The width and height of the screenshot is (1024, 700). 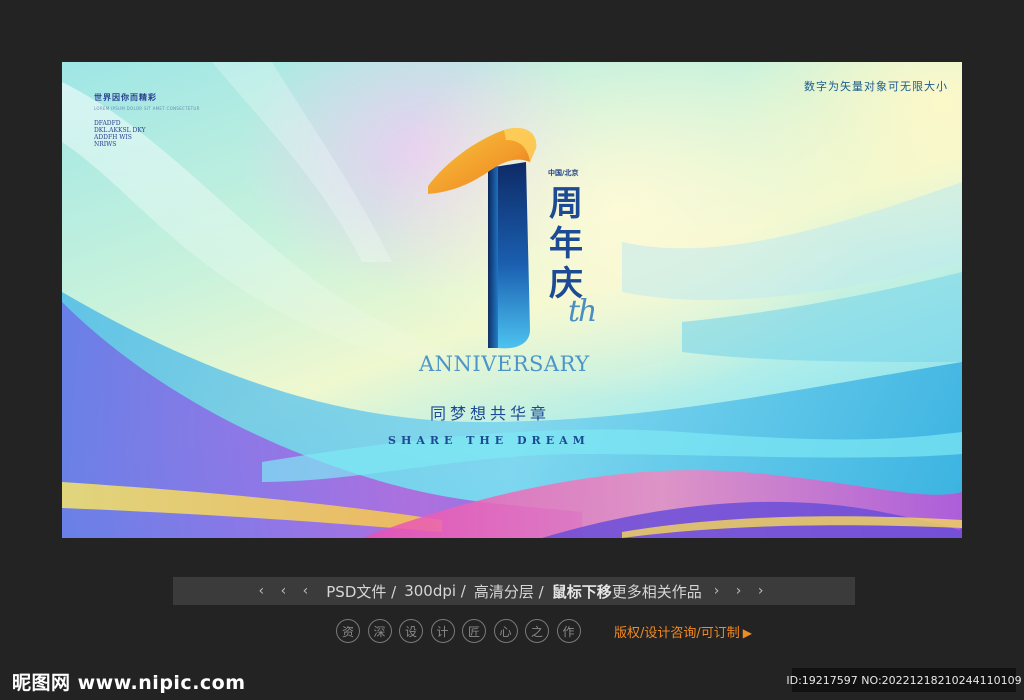 I want to click on service-badge: 作, so click(x=568, y=631).